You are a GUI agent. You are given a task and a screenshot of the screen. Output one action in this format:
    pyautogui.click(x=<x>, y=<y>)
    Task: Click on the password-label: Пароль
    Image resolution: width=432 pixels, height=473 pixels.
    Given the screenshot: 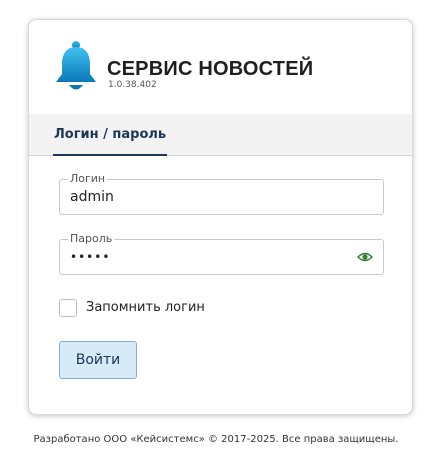 What is the action you would take?
    pyautogui.click(x=91, y=239)
    